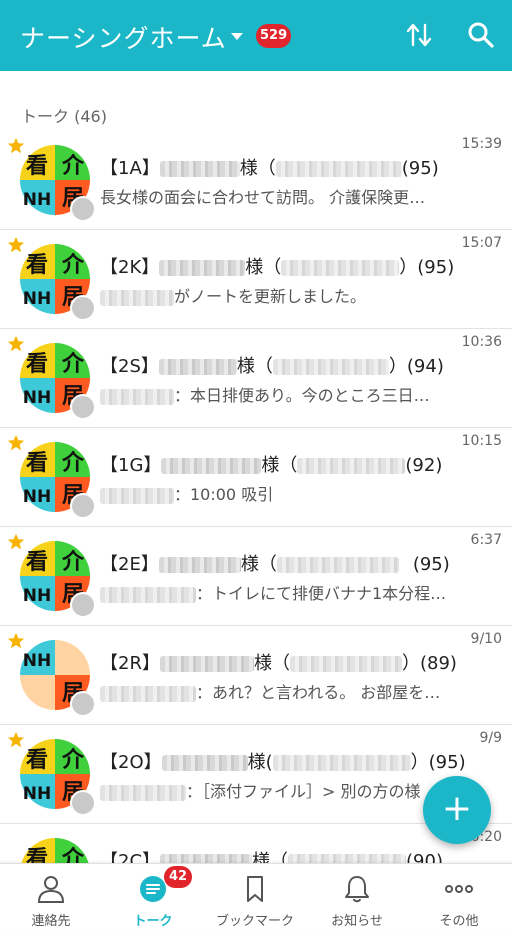  I want to click on nav-bookmark: ブックマーク, so click(255, 900).